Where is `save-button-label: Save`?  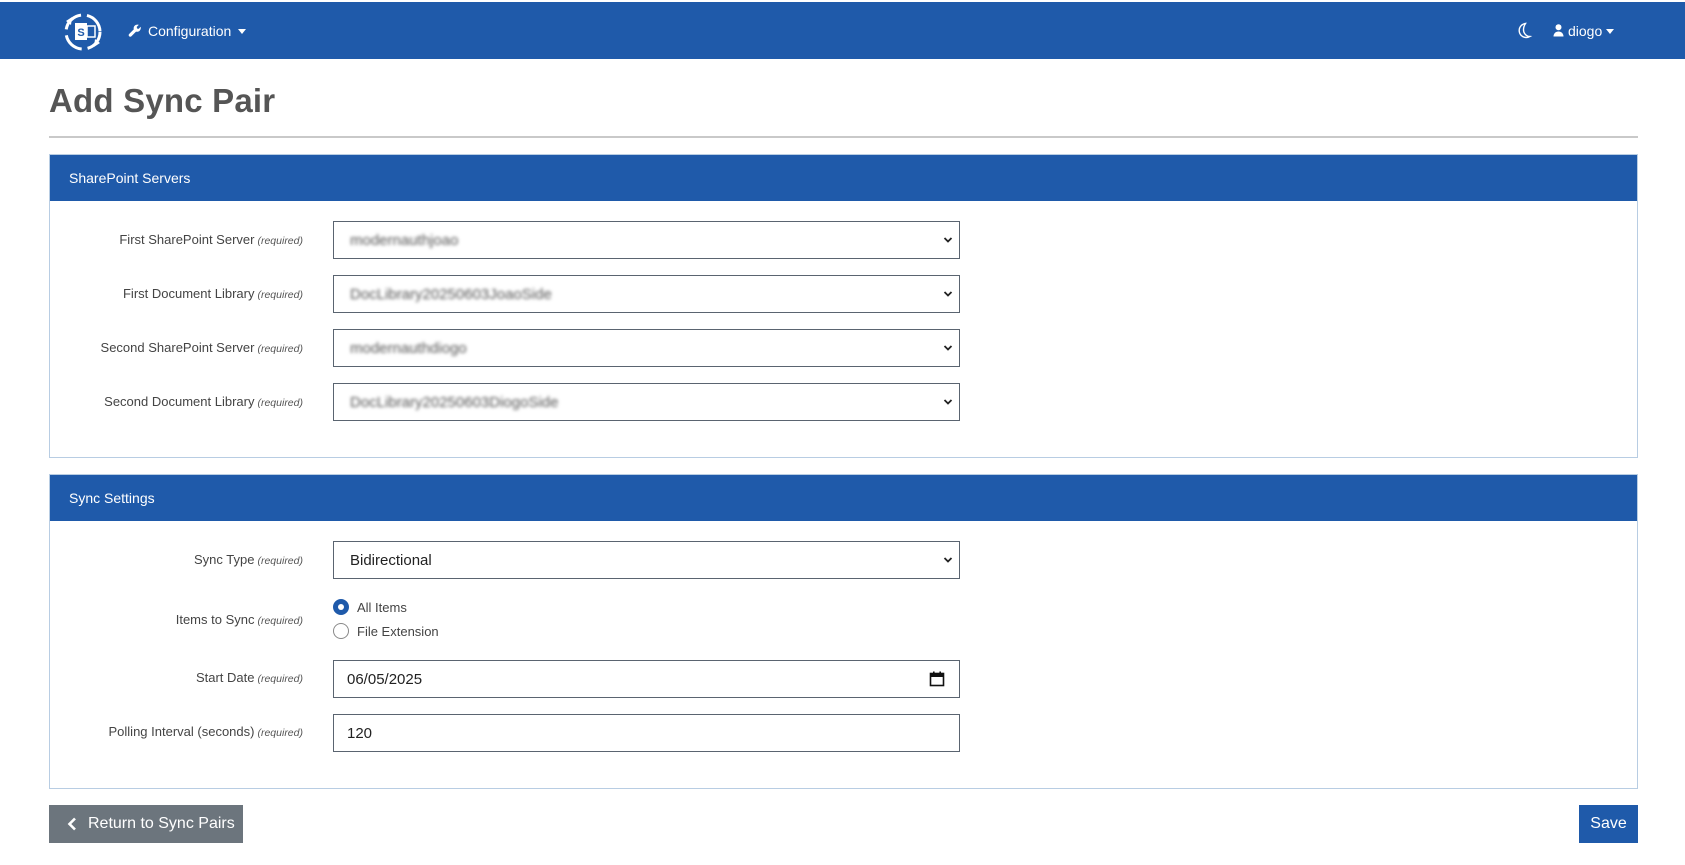 save-button-label: Save is located at coordinates (1608, 823).